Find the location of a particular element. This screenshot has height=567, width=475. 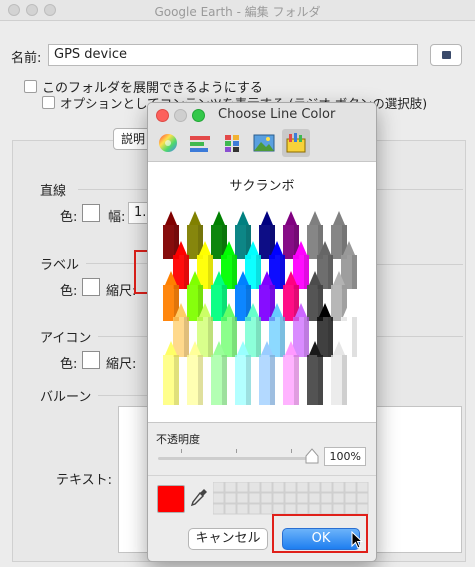

label-section-divider-right is located at coordinates (420, 264).